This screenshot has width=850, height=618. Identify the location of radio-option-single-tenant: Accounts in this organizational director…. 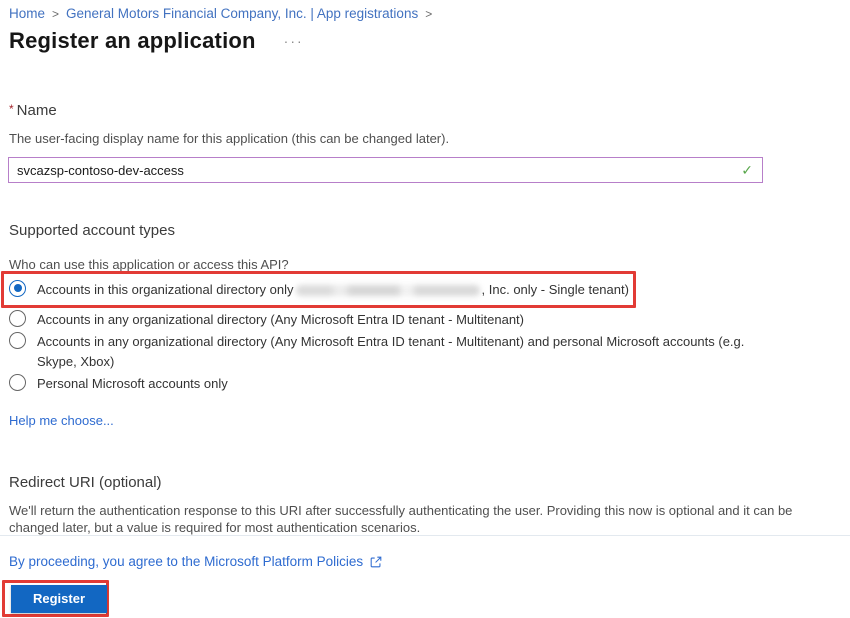
(319, 289).